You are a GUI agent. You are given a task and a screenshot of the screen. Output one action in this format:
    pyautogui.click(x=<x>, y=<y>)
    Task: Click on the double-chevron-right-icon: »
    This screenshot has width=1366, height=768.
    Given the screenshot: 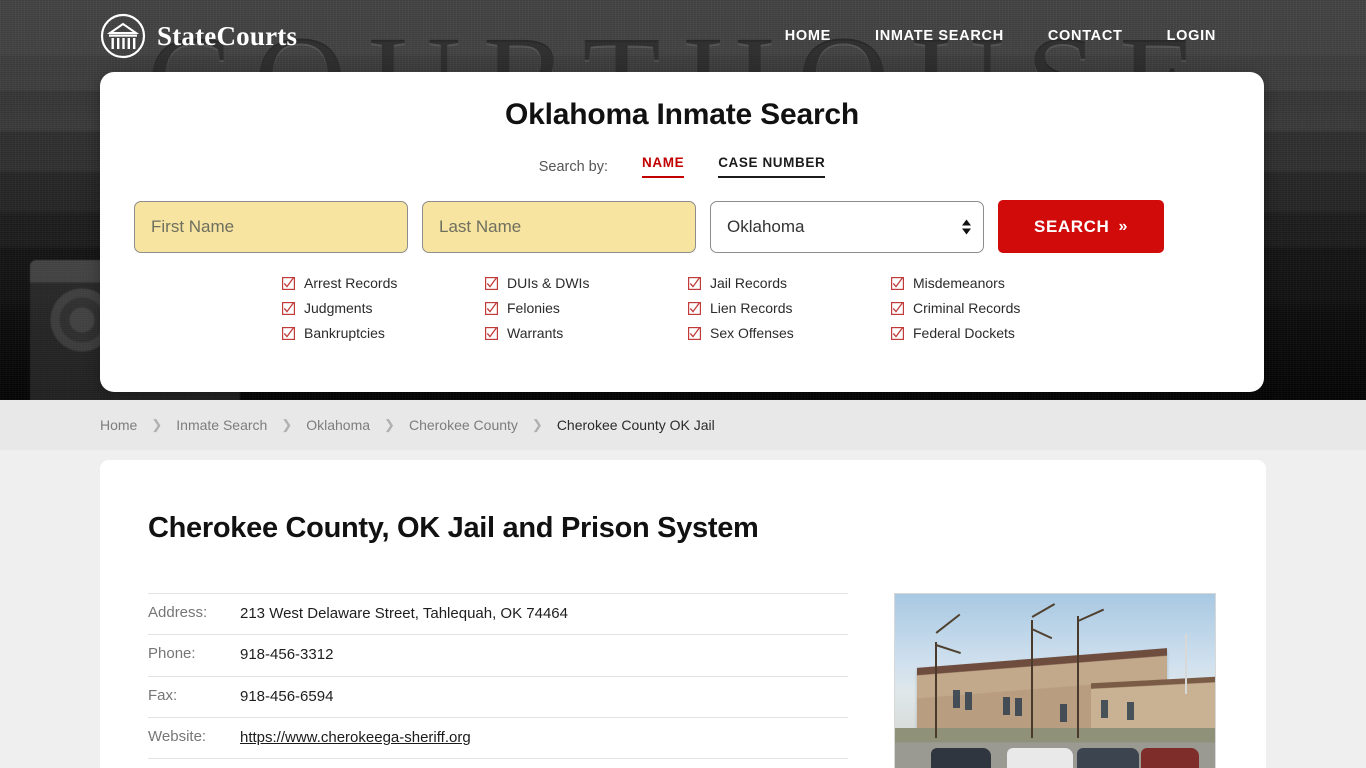 What is the action you would take?
    pyautogui.click(x=1123, y=226)
    